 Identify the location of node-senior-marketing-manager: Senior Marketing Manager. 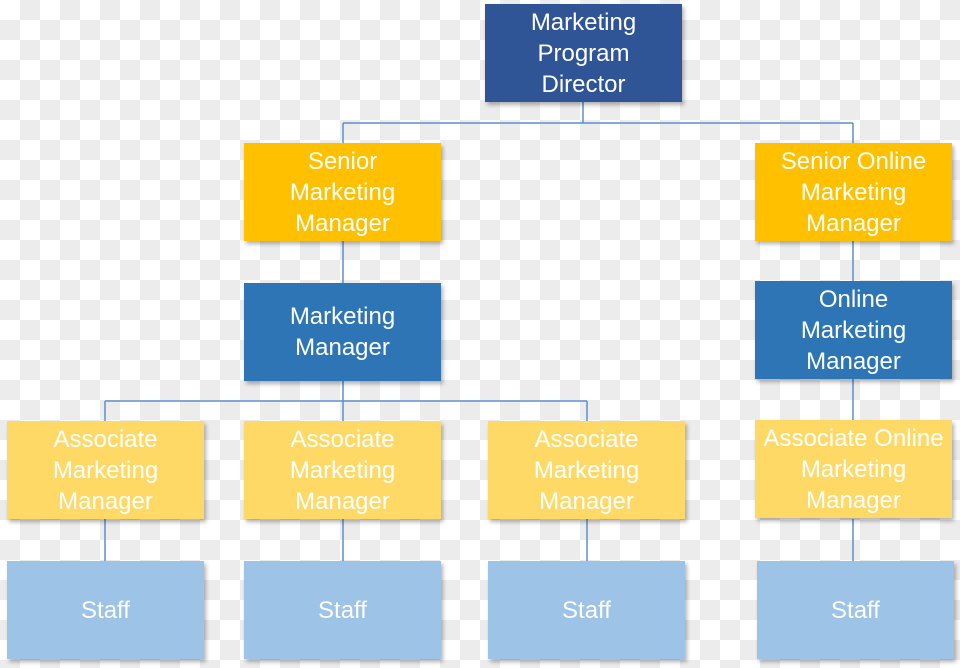
(342, 192).